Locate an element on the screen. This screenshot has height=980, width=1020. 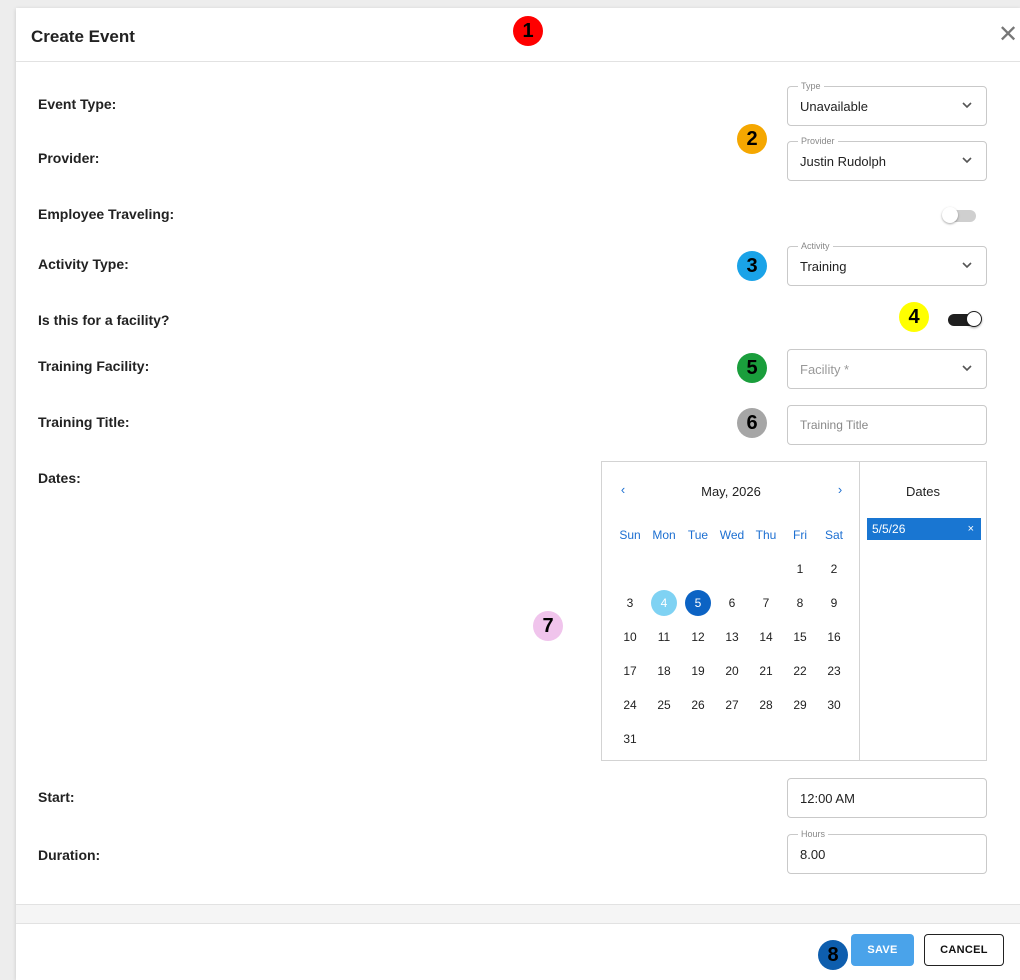
calendar-day: 26 is located at coordinates (698, 705).